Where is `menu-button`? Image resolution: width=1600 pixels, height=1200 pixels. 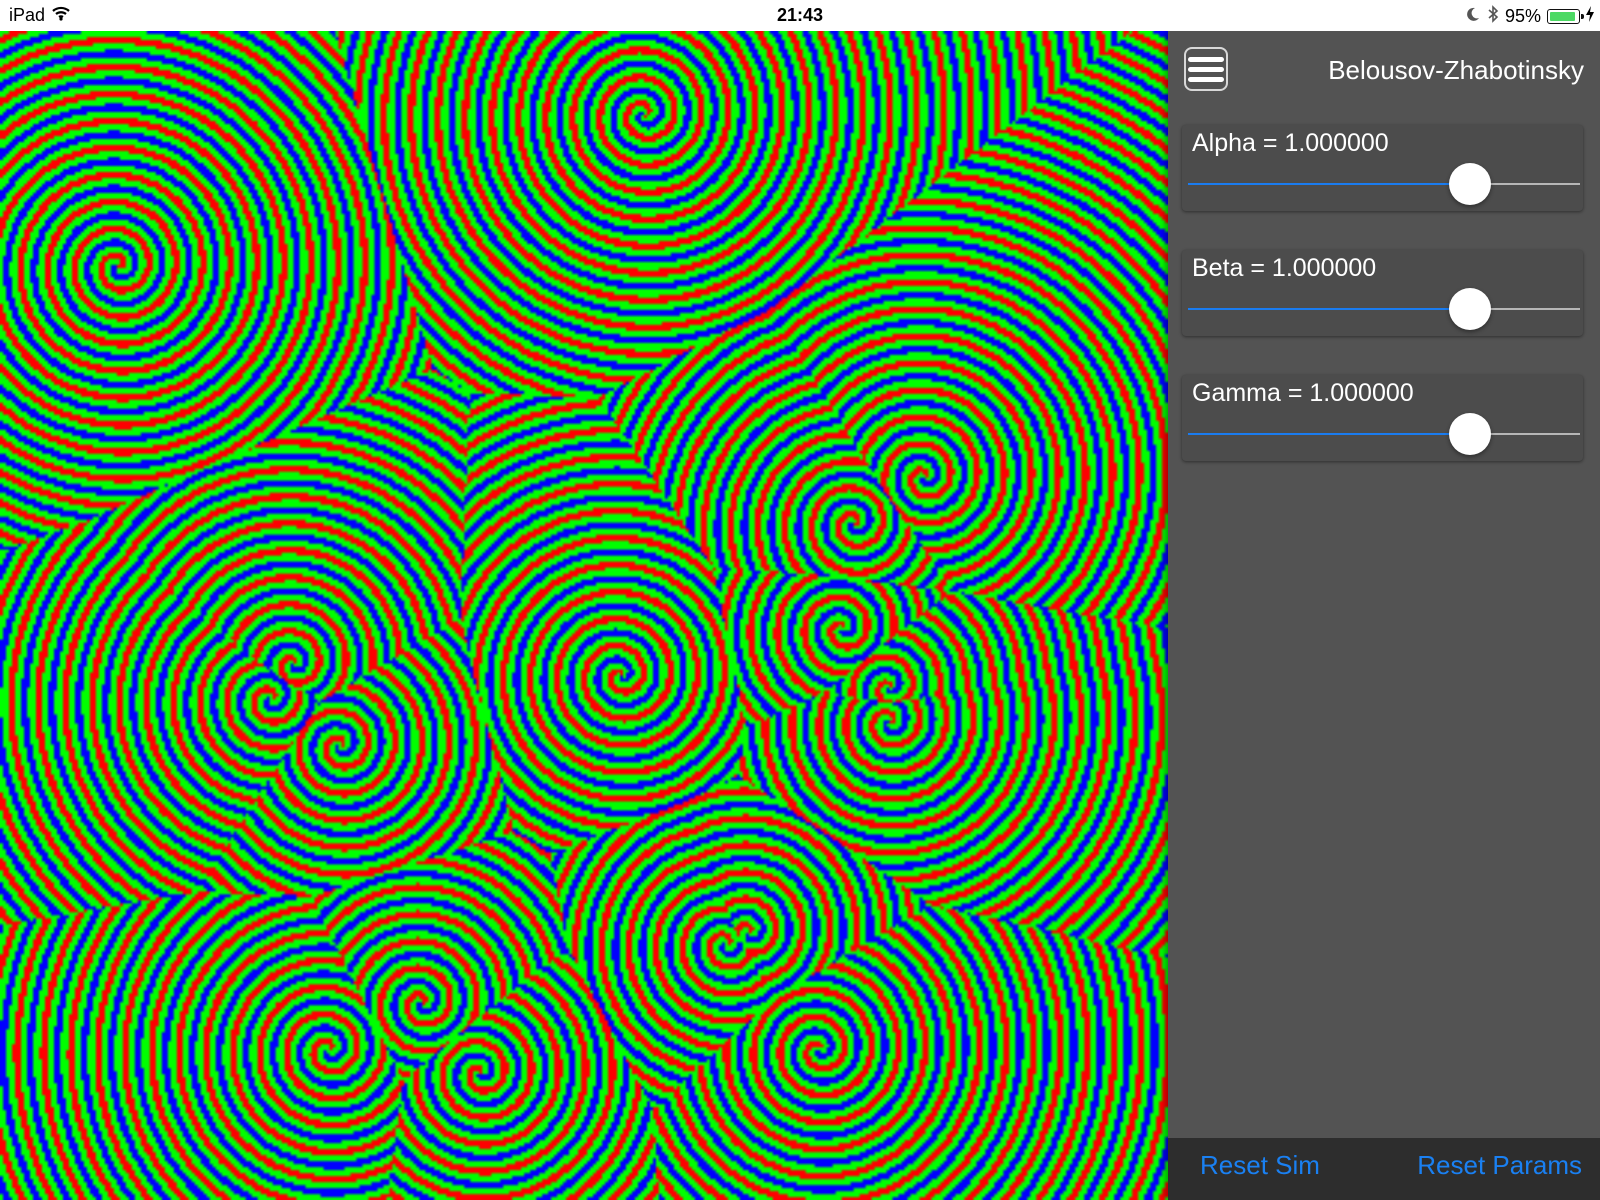
menu-button is located at coordinates (1206, 69).